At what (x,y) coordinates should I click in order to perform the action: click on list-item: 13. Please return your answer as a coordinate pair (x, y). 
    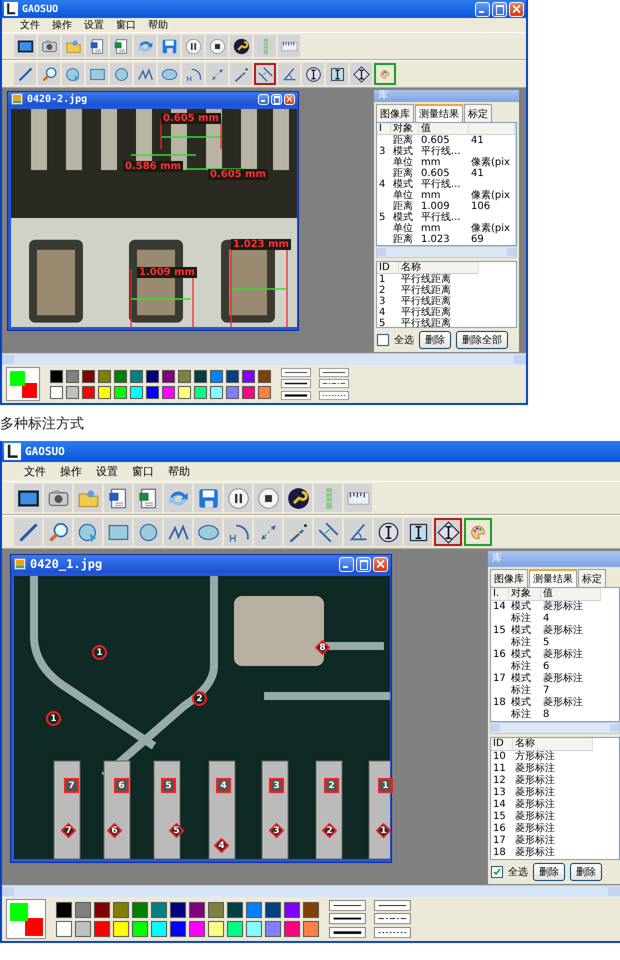
    Looking at the image, I should click on (502, 793).